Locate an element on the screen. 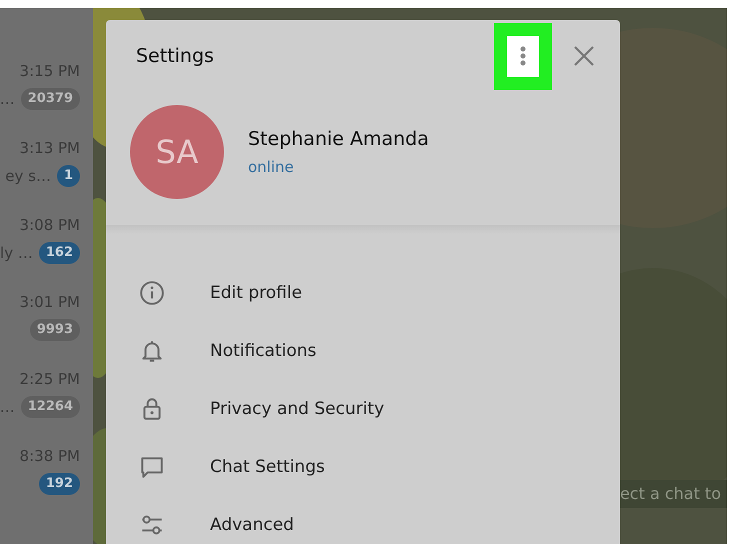 Image resolution: width=730 pixels, height=544 pixels. unread-count-badge: 12264 is located at coordinates (50, 407).